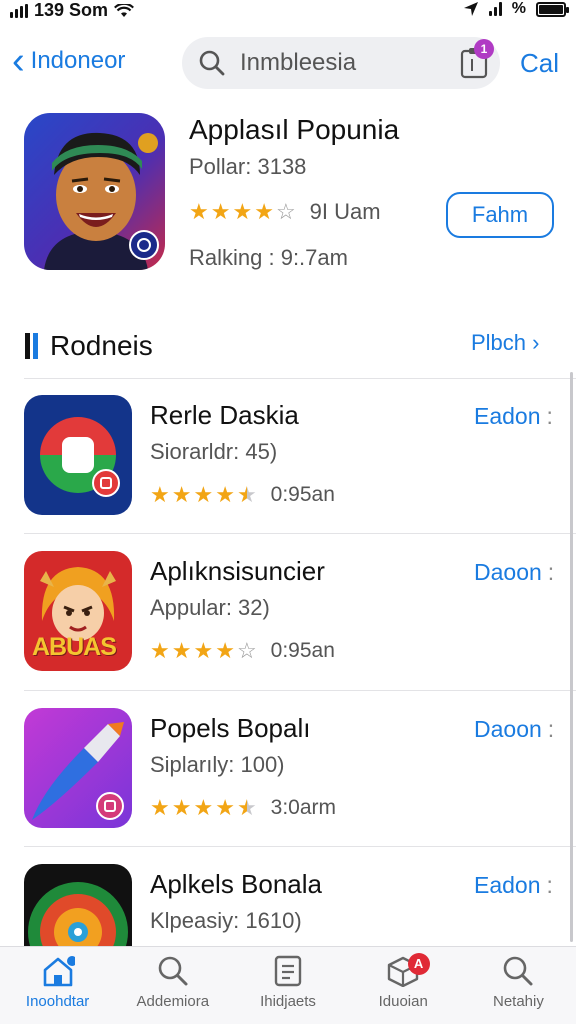  What do you see at coordinates (214, 451) in the screenshot?
I see `app-subtitle: Siorarldr: 45)` at bounding box center [214, 451].